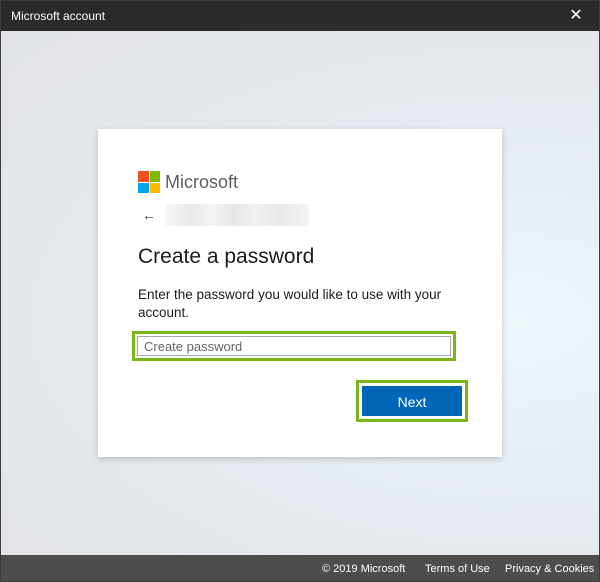 The image size is (600, 582). What do you see at coordinates (154, 187) in the screenshot?
I see `logo-square-yellow` at bounding box center [154, 187].